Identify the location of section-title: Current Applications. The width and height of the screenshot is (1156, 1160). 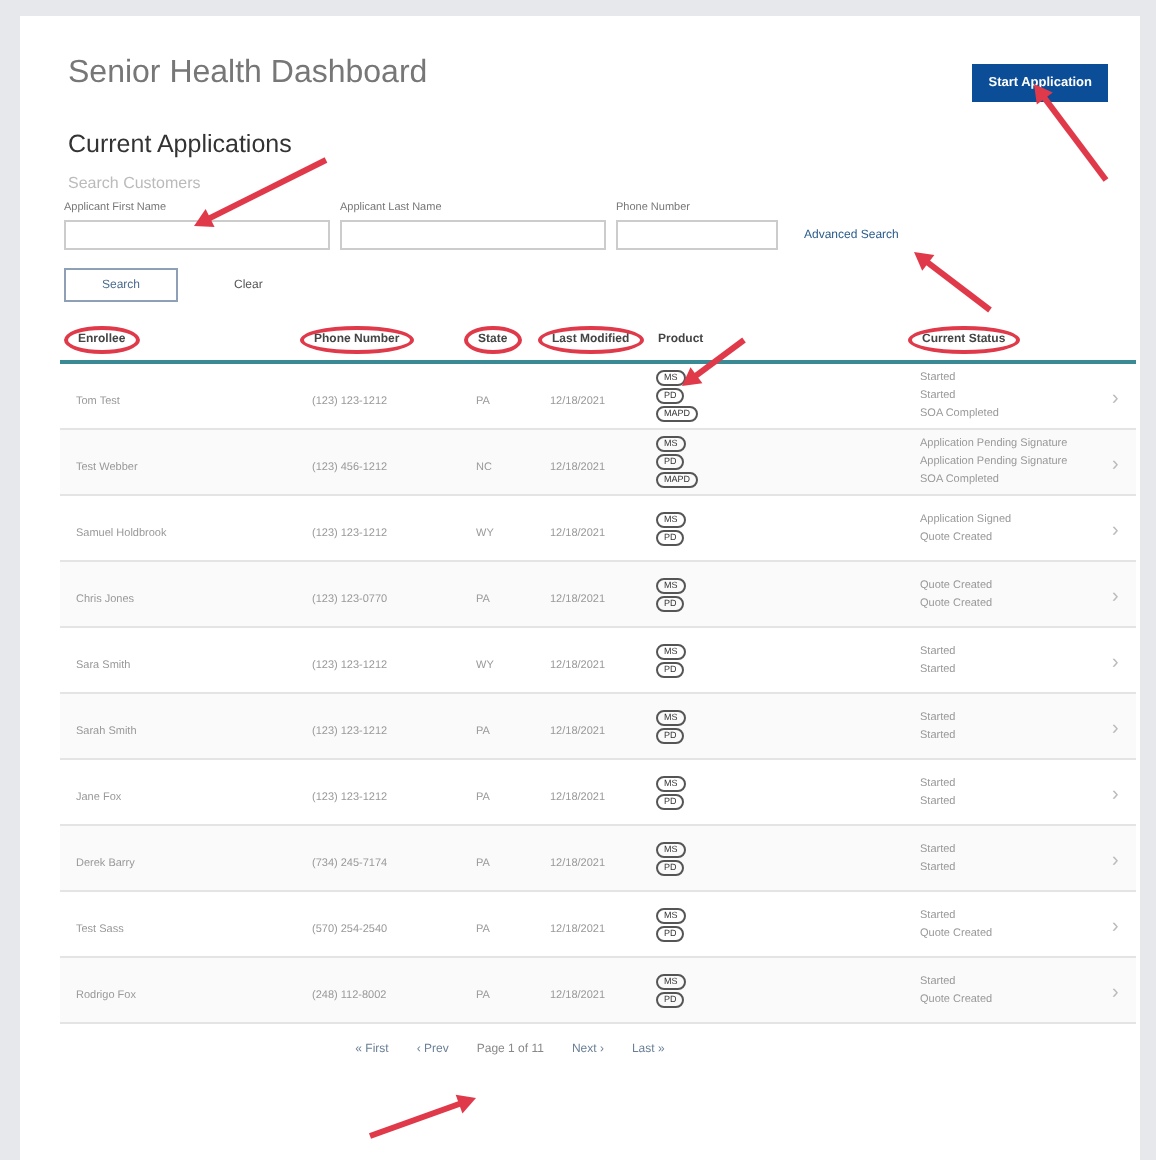
(181, 144).